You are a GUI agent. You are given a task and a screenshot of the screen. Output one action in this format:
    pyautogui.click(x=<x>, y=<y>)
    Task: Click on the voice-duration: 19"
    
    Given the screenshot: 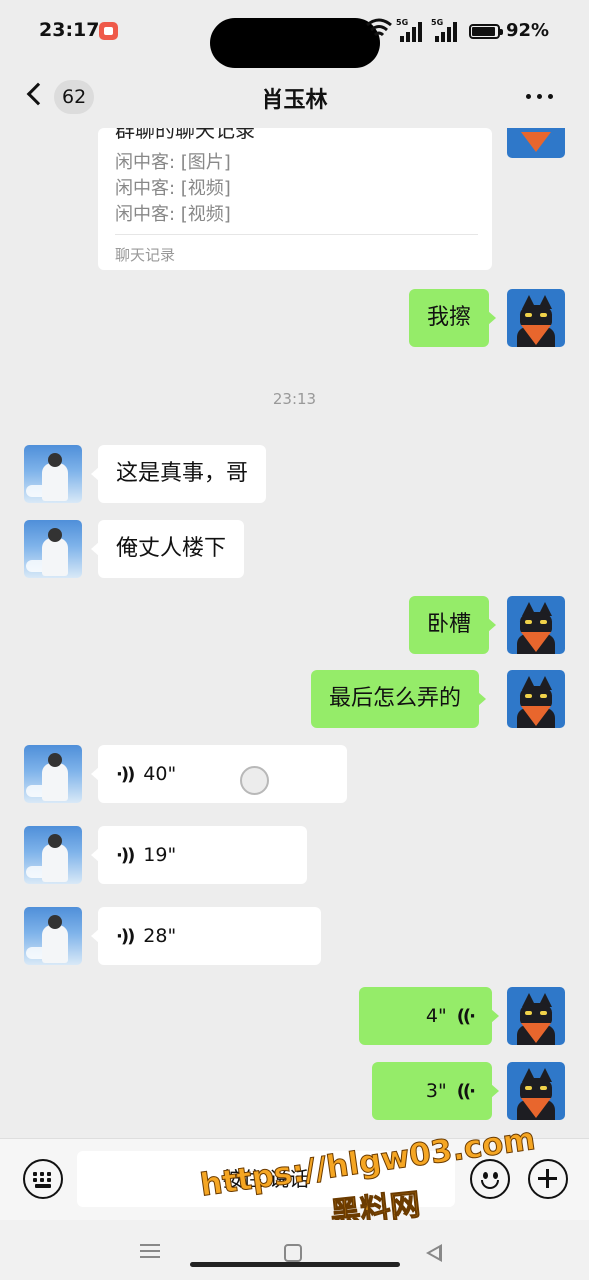 What is the action you would take?
    pyautogui.click(x=160, y=855)
    